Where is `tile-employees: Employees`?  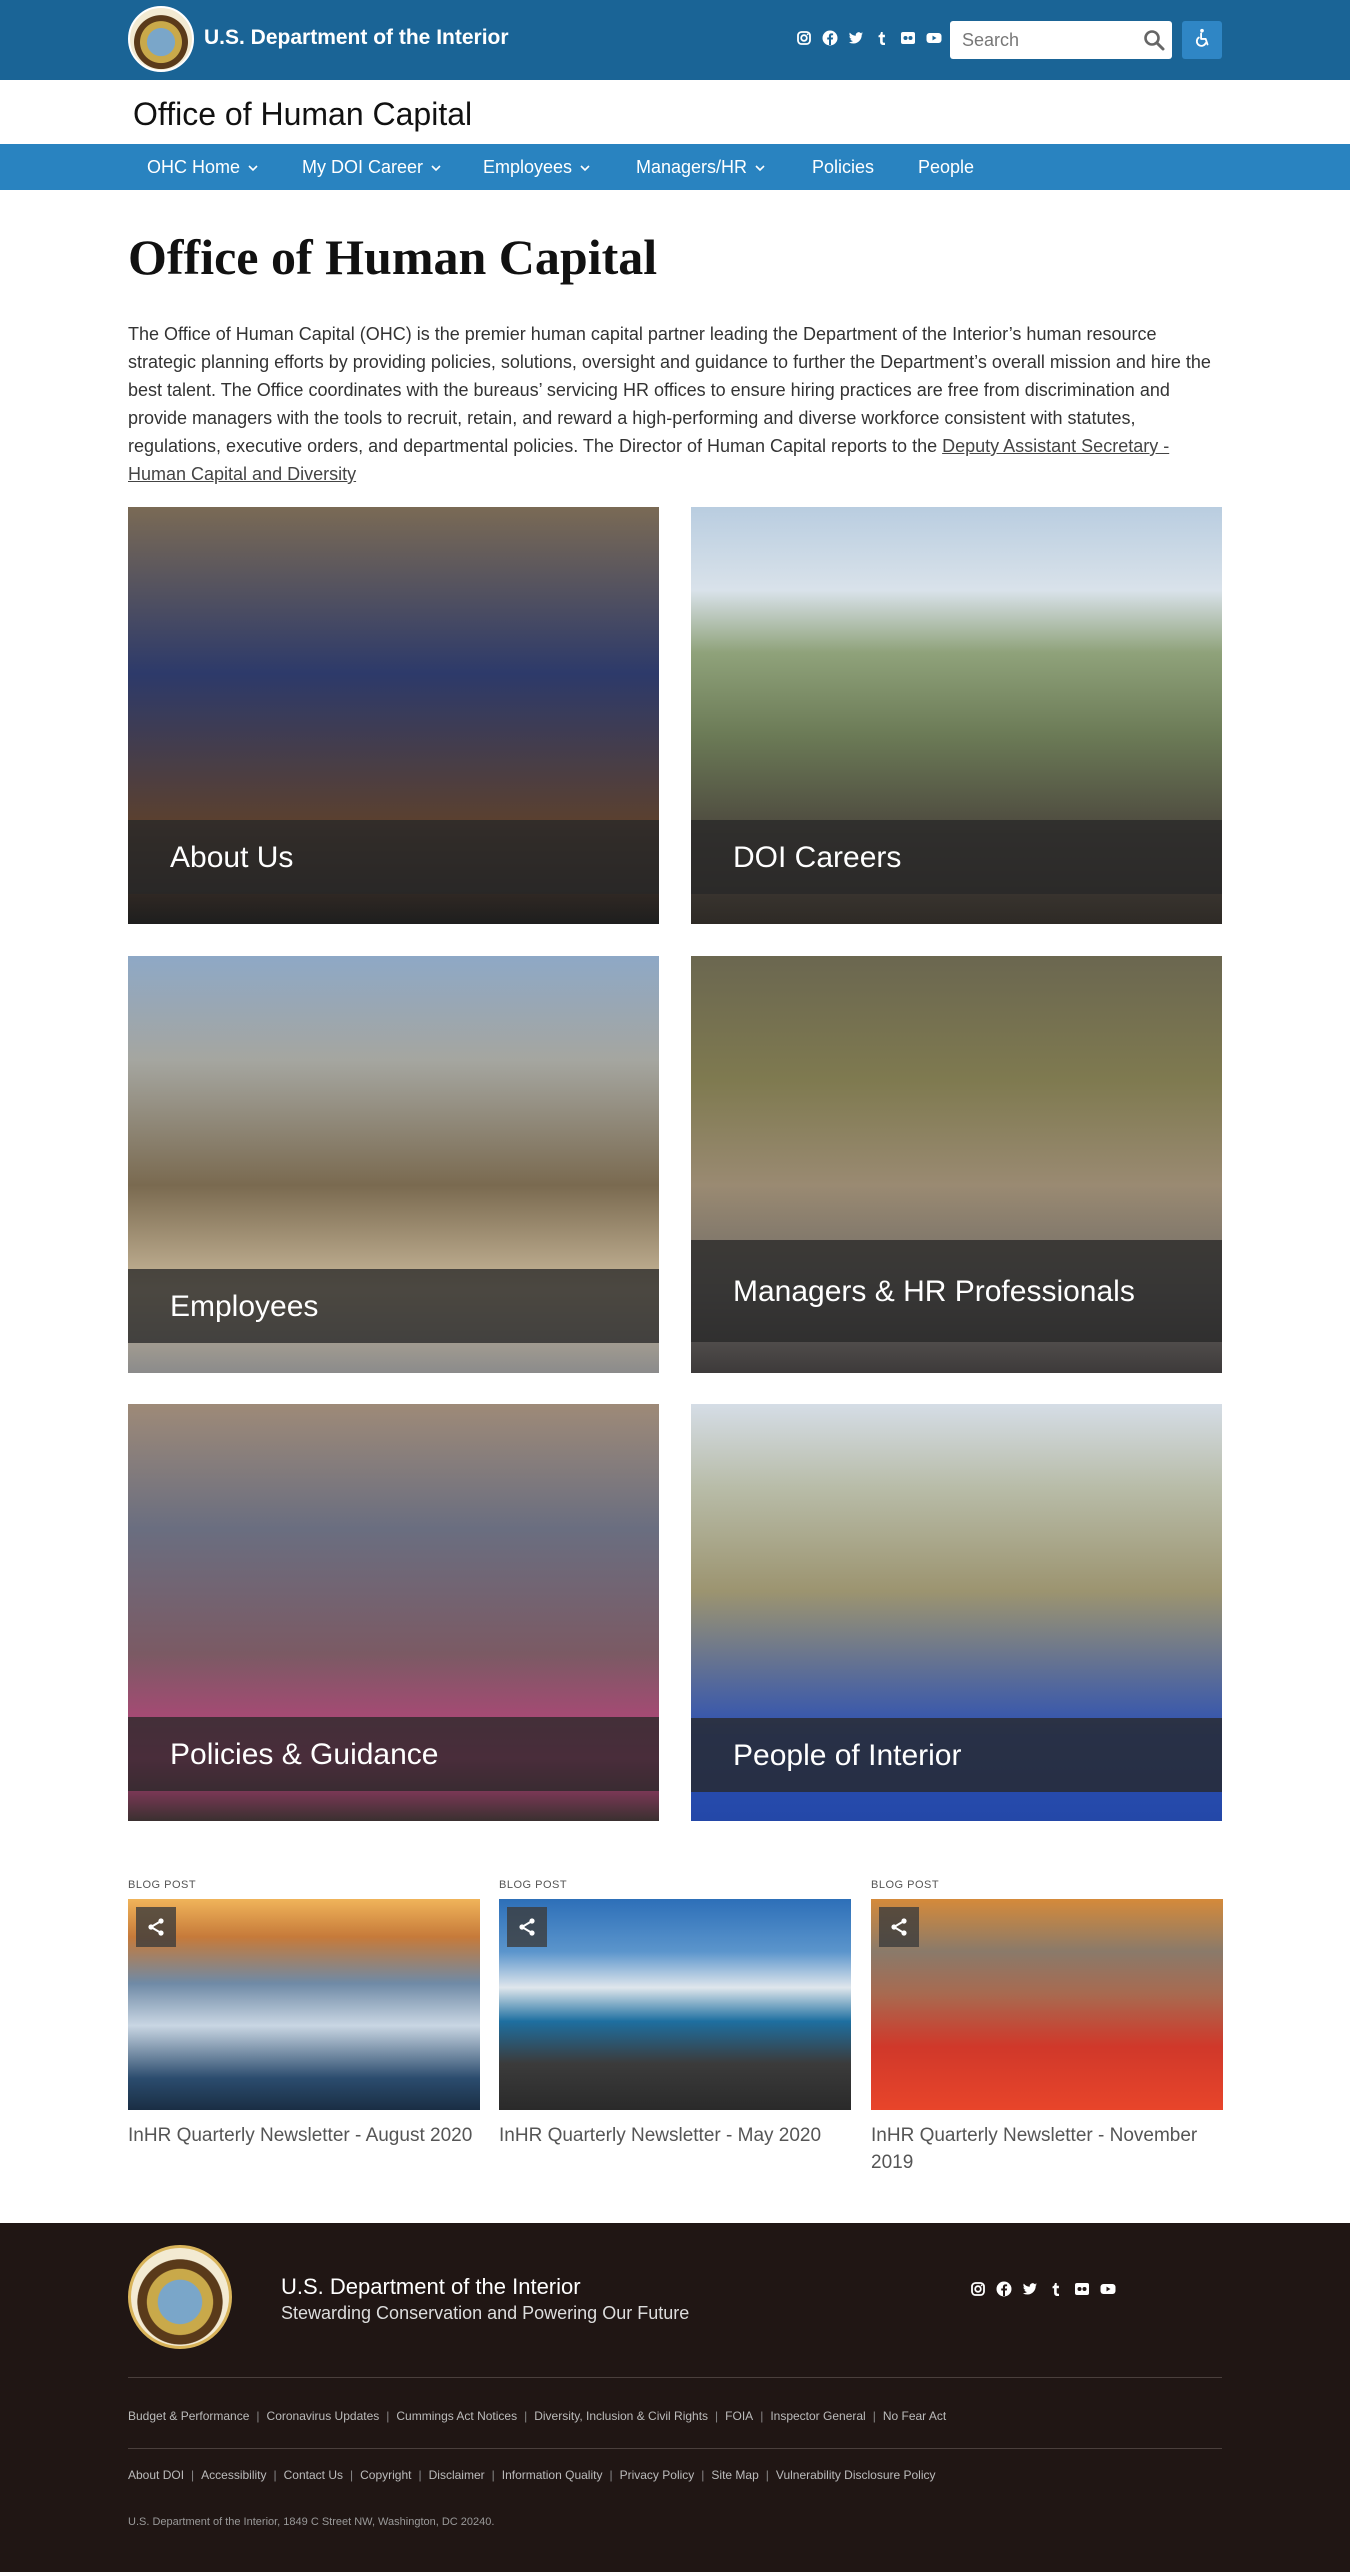 tile-employees: Employees is located at coordinates (393, 1164).